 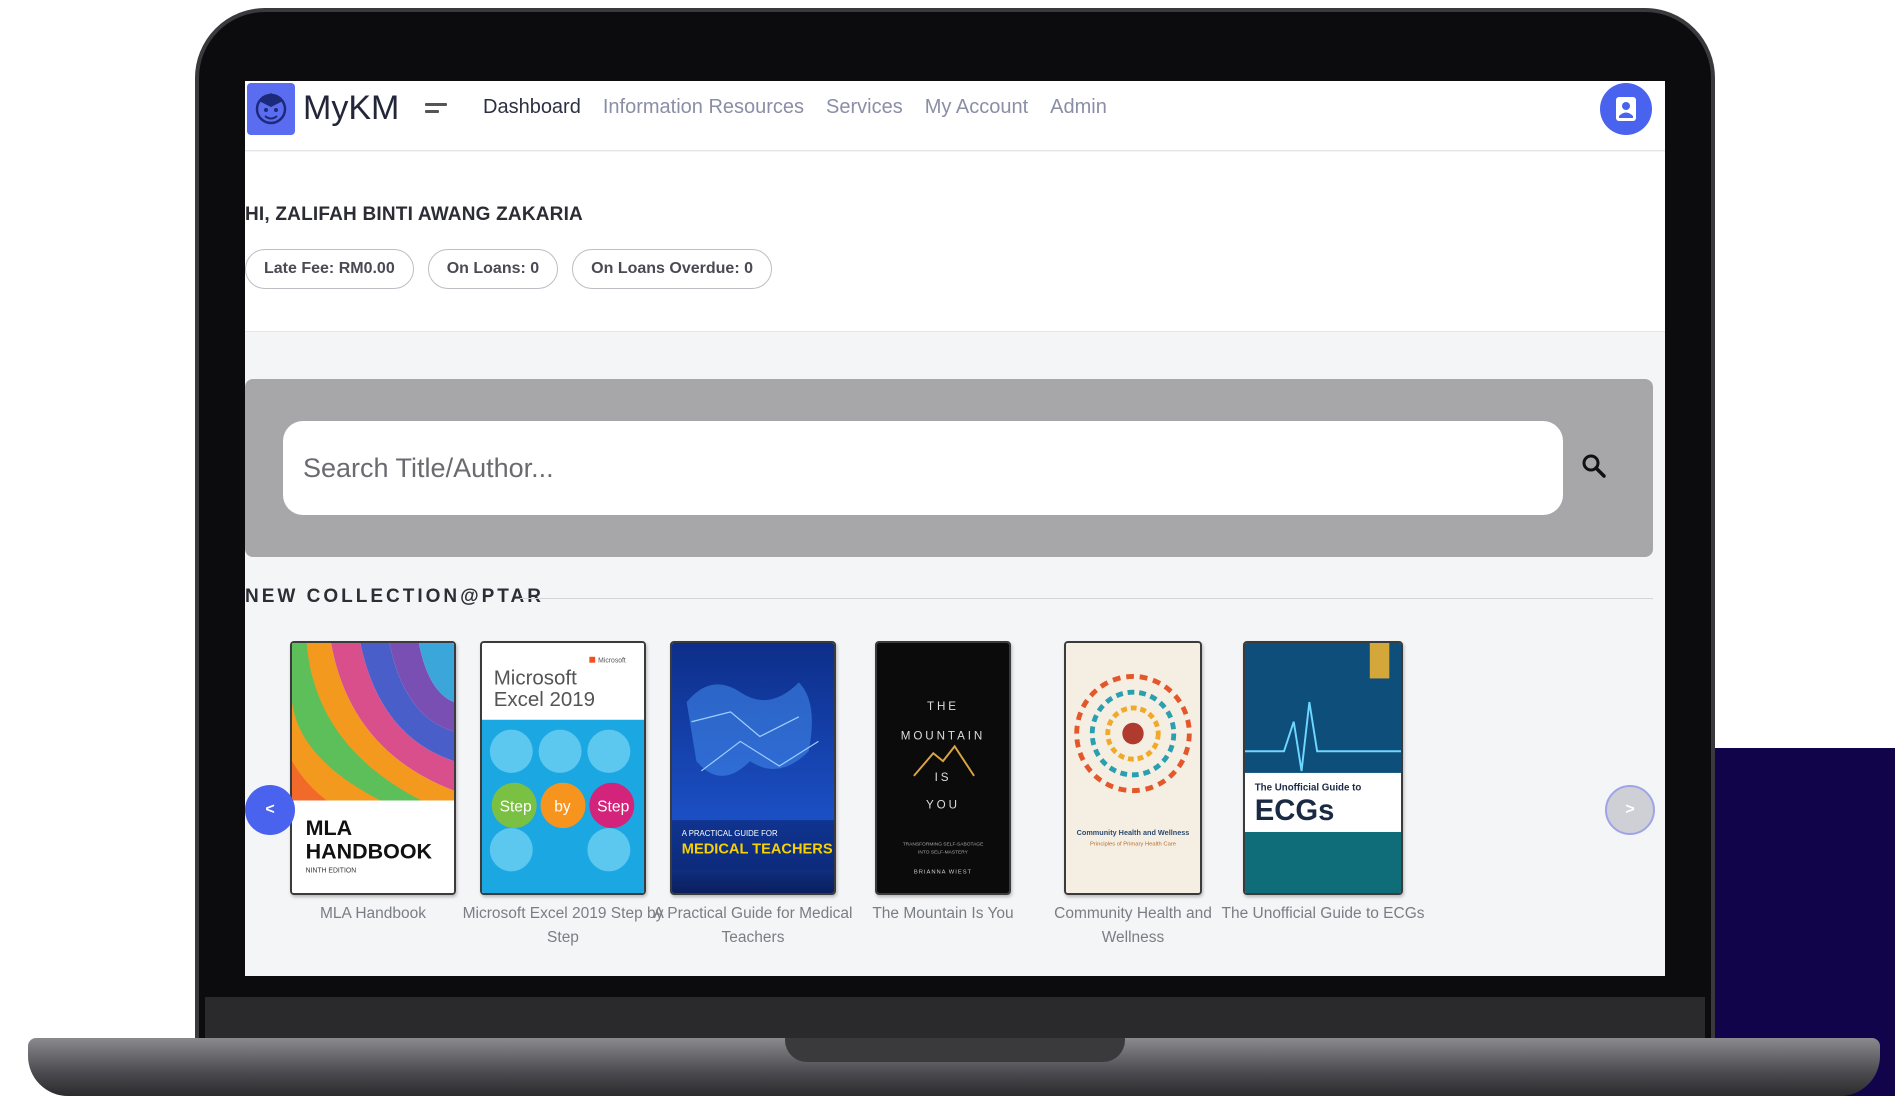 I want to click on book-title: A Practical Guide for Medical Teachers, so click(x=753, y=926).